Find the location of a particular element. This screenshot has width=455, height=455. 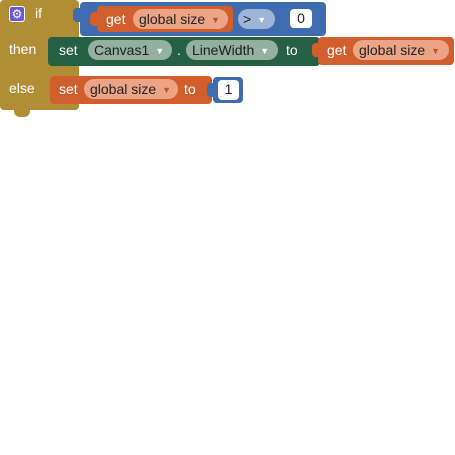

block-next-connector is located at coordinates (22, 112).